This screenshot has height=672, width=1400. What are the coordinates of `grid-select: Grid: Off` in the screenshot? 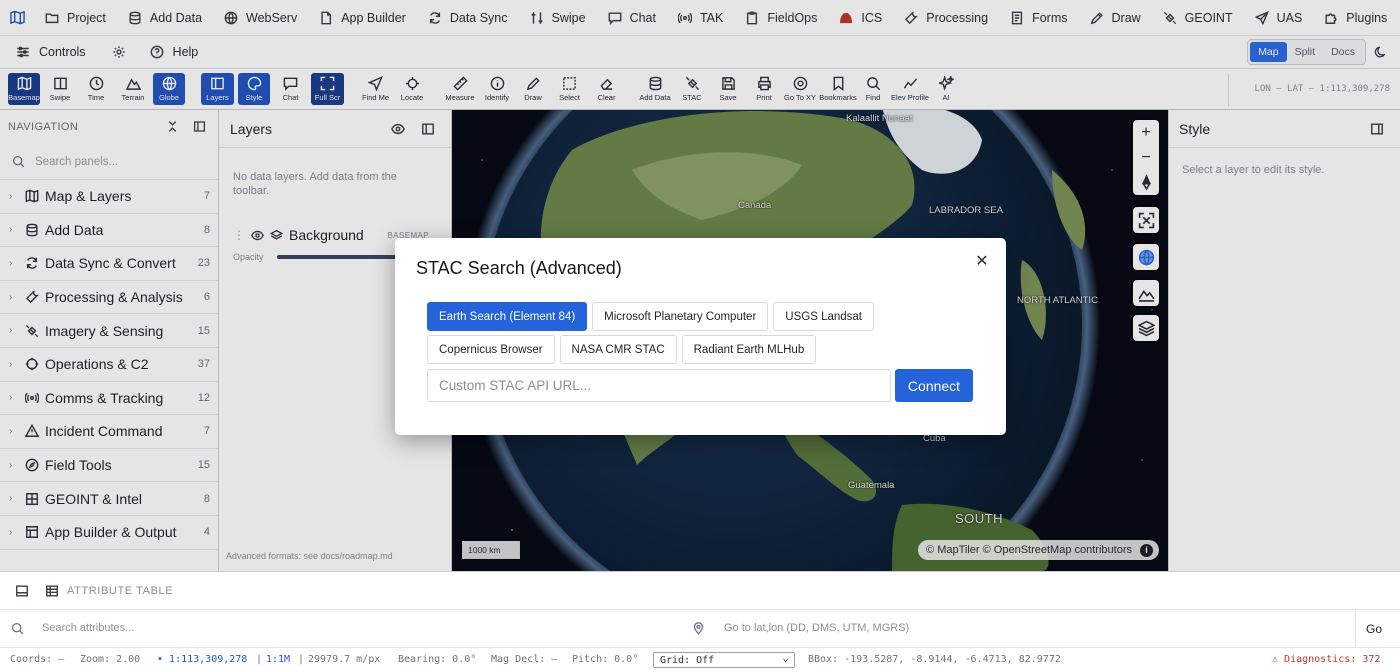 It's located at (724, 659).